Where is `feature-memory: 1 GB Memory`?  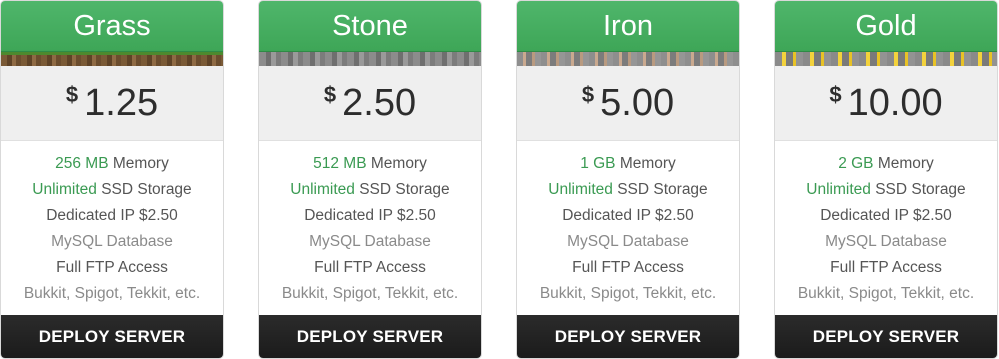
feature-memory: 1 GB Memory is located at coordinates (628, 164).